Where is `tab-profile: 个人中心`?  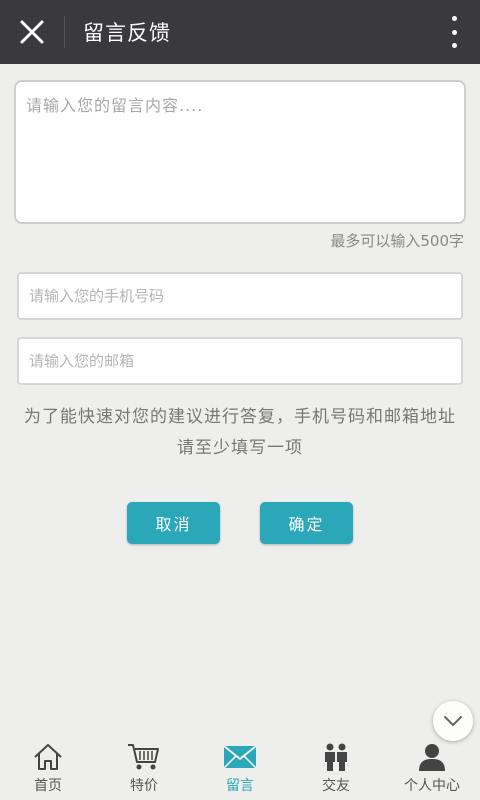
tab-profile: 个人中心 is located at coordinates (432, 768).